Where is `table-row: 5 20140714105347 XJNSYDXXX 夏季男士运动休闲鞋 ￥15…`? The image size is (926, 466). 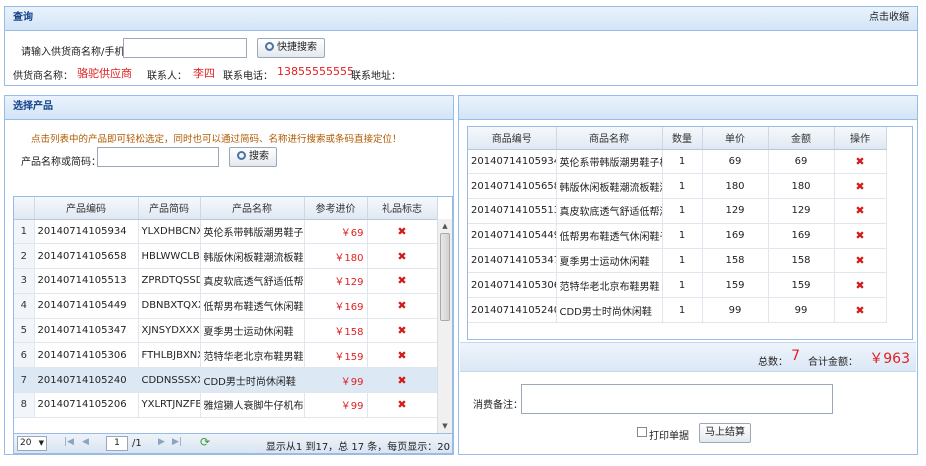 table-row: 5 20140714105347 XJNSYDXXX 夏季男士运动休闲鞋 ￥15… is located at coordinates (226, 331).